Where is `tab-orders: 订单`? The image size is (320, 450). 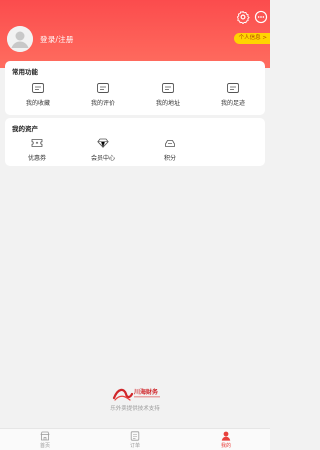 tab-orders: 订单 is located at coordinates (135, 440).